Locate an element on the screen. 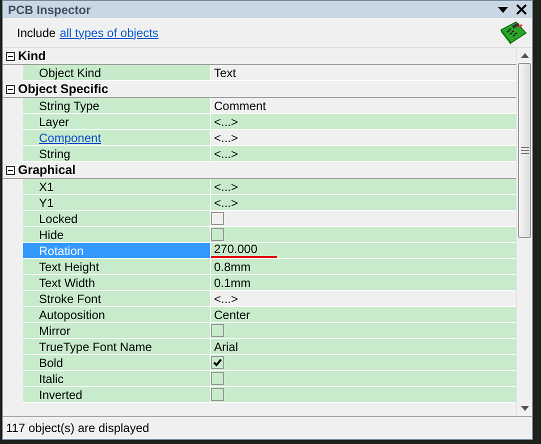 This screenshot has width=541, height=444. property-name: String is located at coordinates (117, 154).